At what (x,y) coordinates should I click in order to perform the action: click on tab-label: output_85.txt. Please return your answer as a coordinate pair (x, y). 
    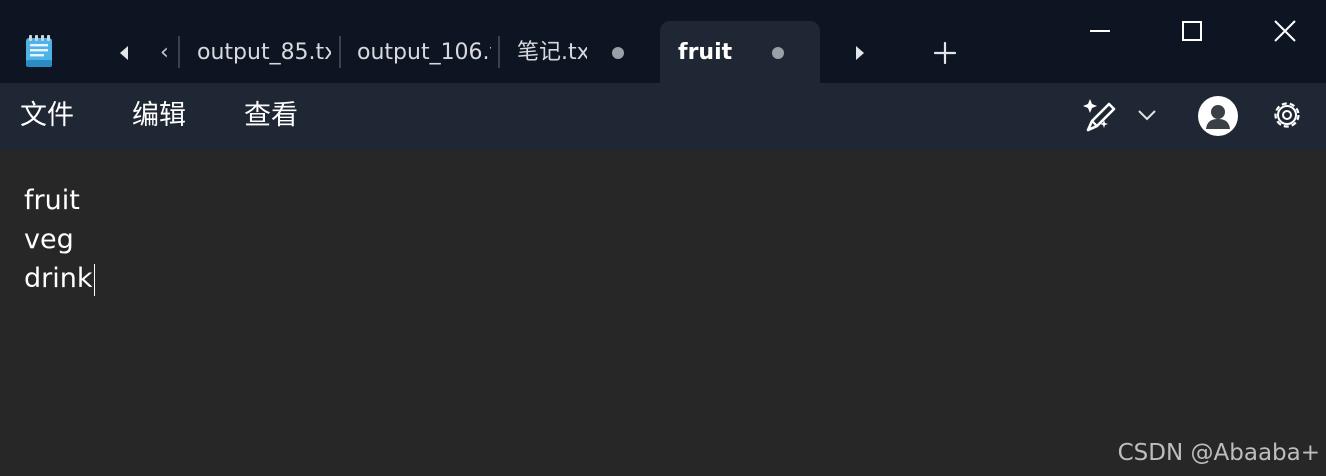
    Looking at the image, I should click on (264, 52).